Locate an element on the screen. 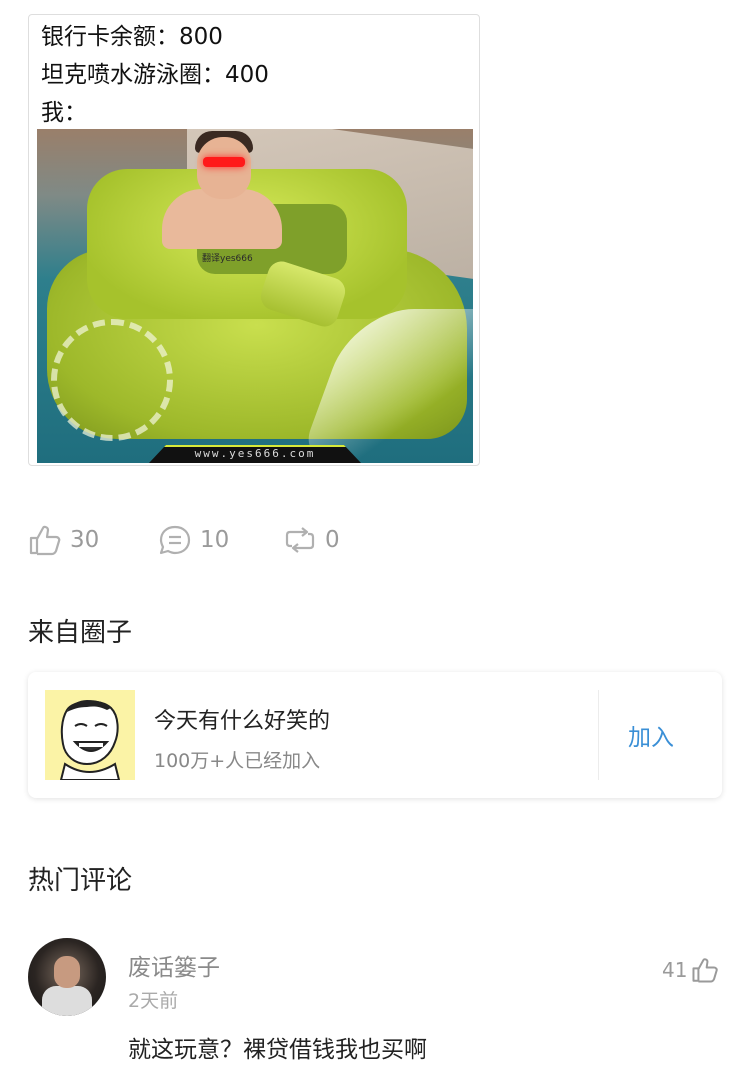 The image size is (750, 1075). avatar-face is located at coordinates (67, 972).